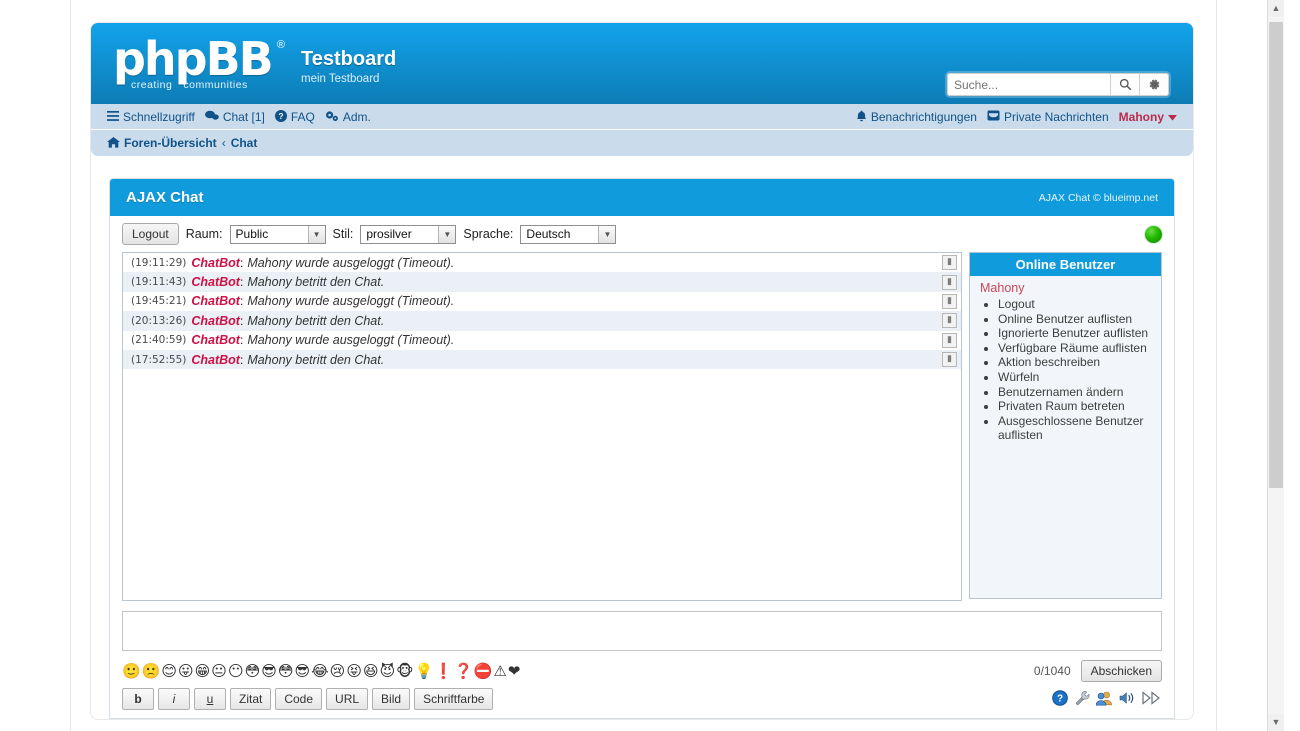  Describe the element at coordinates (1076, 428) in the screenshot. I see `online-action-item: Ausgeschlossene Benutzer auflisten` at that location.